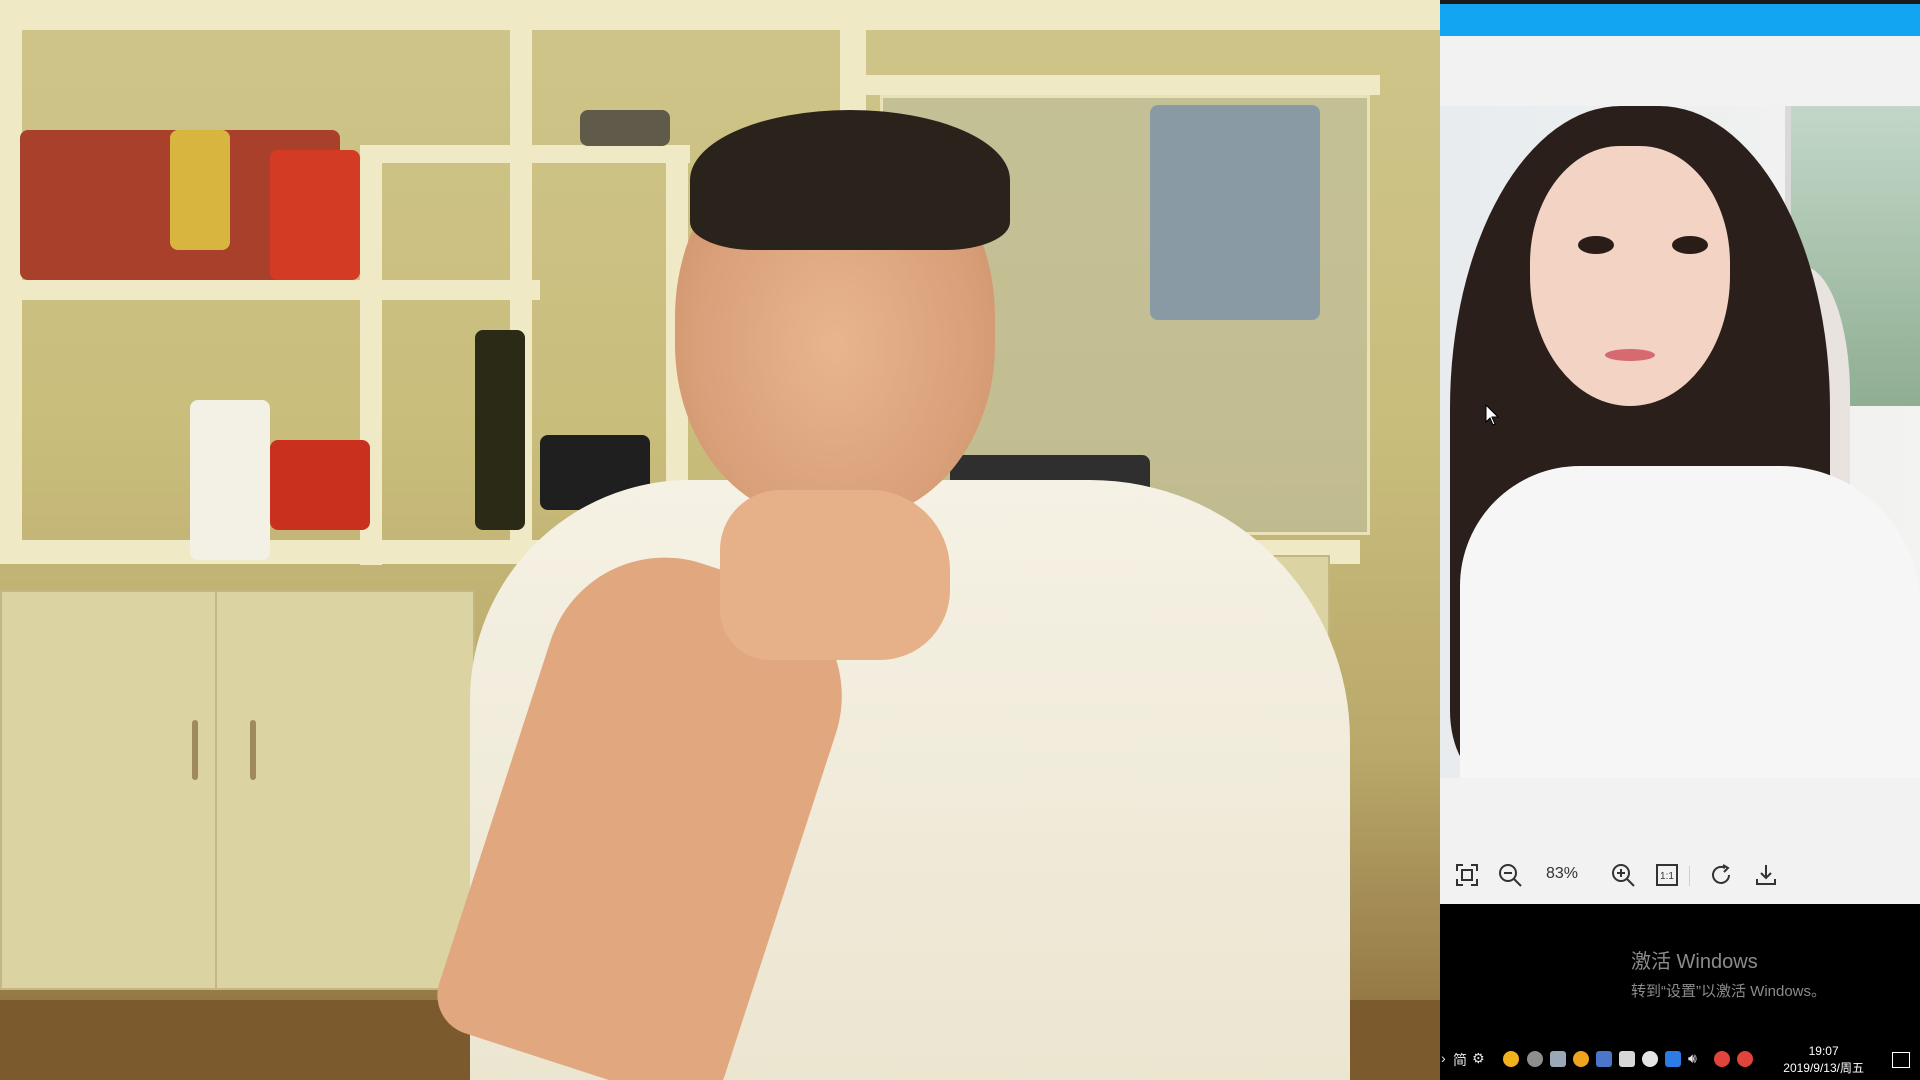 The image size is (1920, 1080). Describe the element at coordinates (1823, 1051) in the screenshot. I see `clock-time: 19:07` at that location.